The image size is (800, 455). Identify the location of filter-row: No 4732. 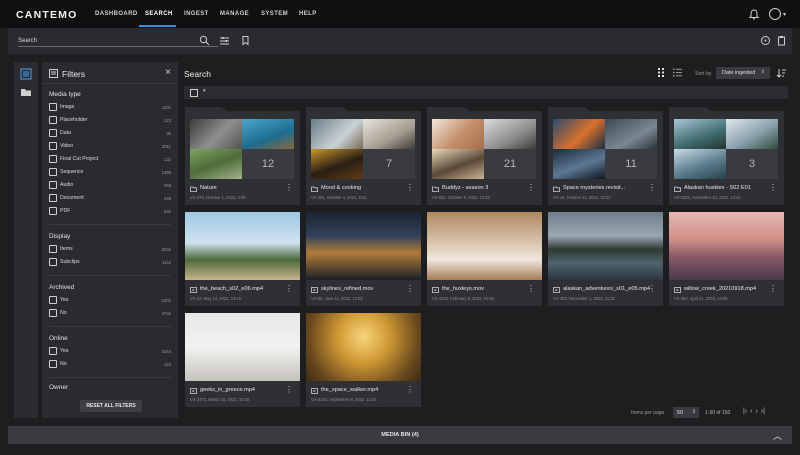
(110, 314).